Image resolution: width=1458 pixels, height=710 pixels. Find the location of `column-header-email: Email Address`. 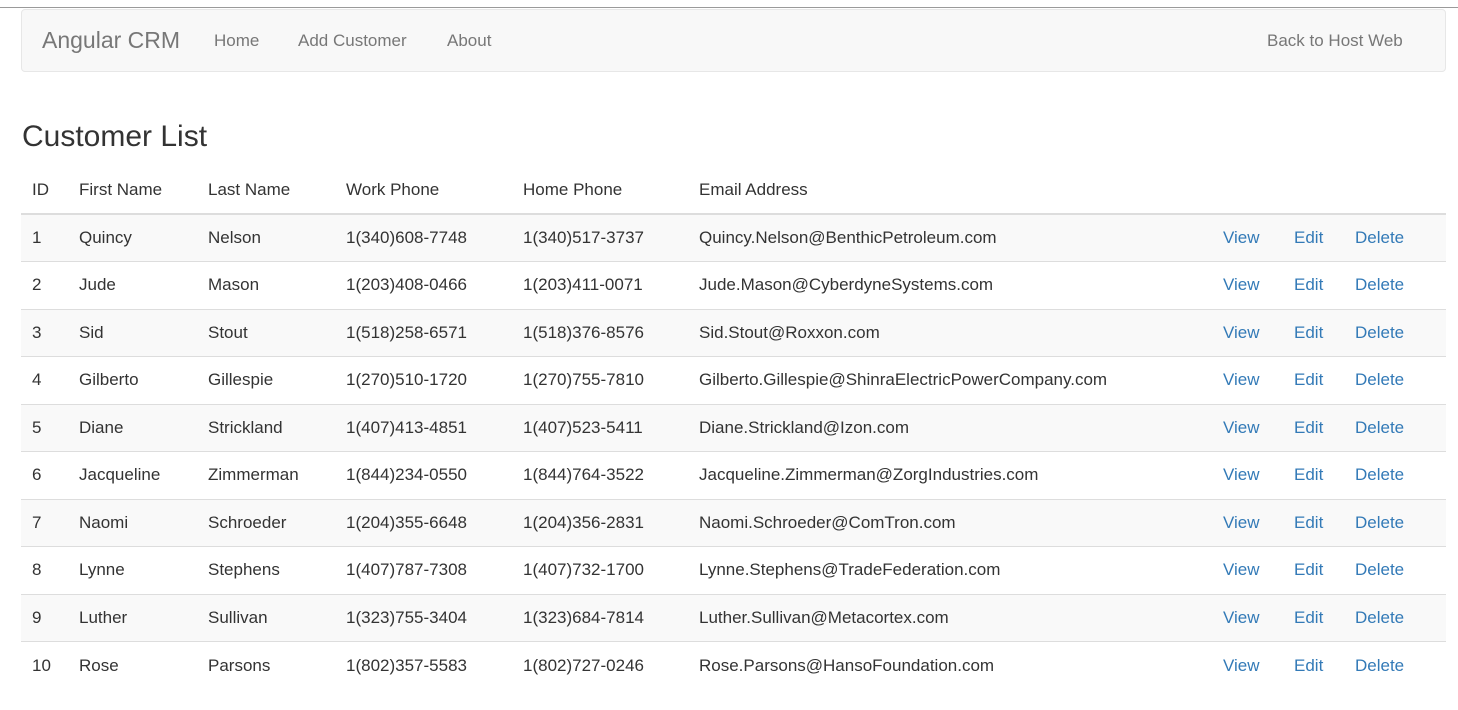

column-header-email: Email Address is located at coordinates (961, 191).